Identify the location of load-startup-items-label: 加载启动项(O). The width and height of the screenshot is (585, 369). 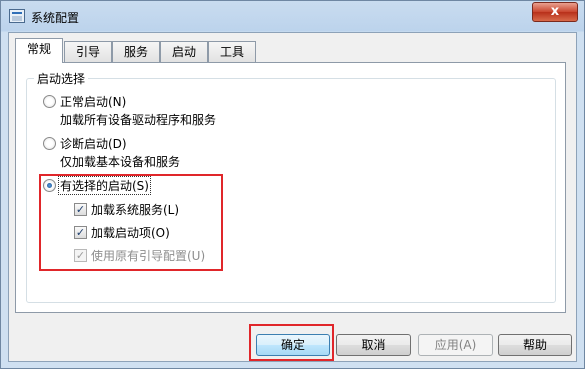
(130, 232).